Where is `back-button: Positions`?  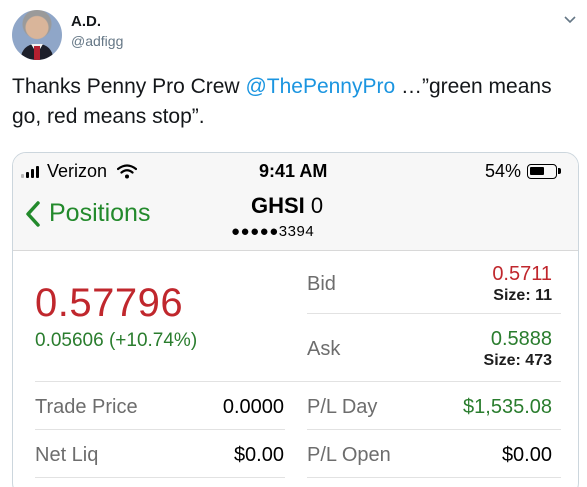 back-button: Positions is located at coordinates (87, 213).